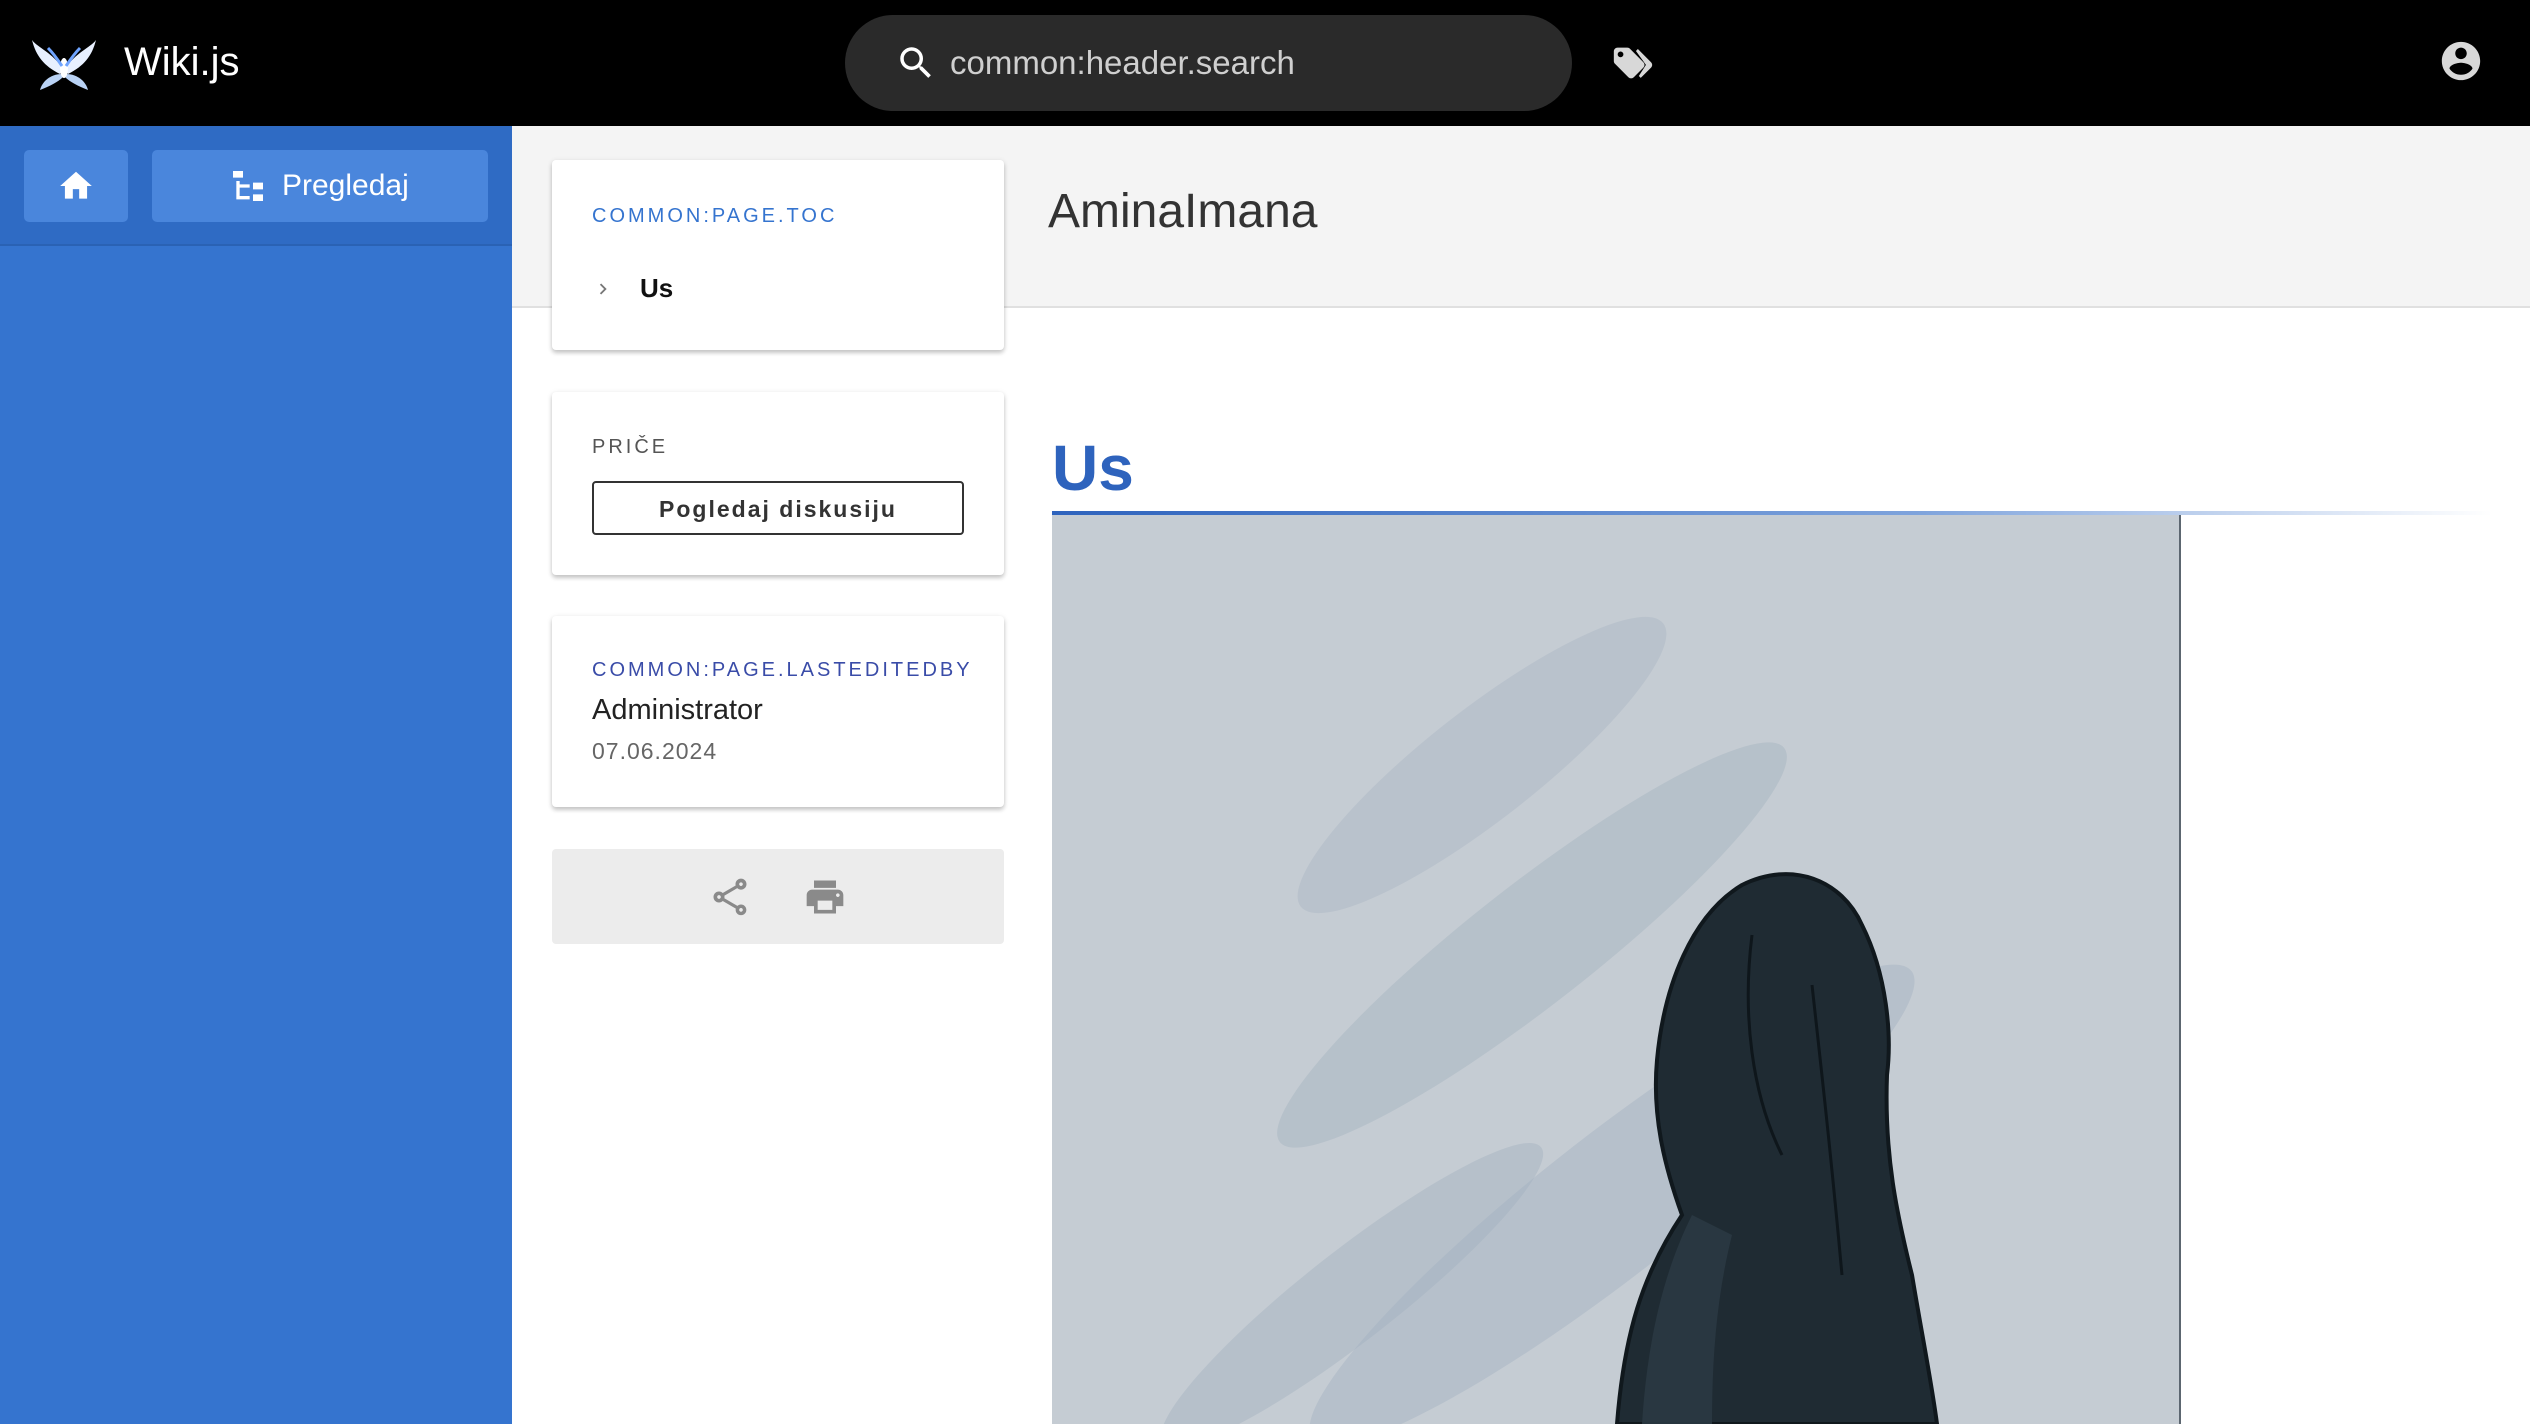  I want to click on stories-card: PRIČE Pogledaj diskusiju, so click(778, 483).